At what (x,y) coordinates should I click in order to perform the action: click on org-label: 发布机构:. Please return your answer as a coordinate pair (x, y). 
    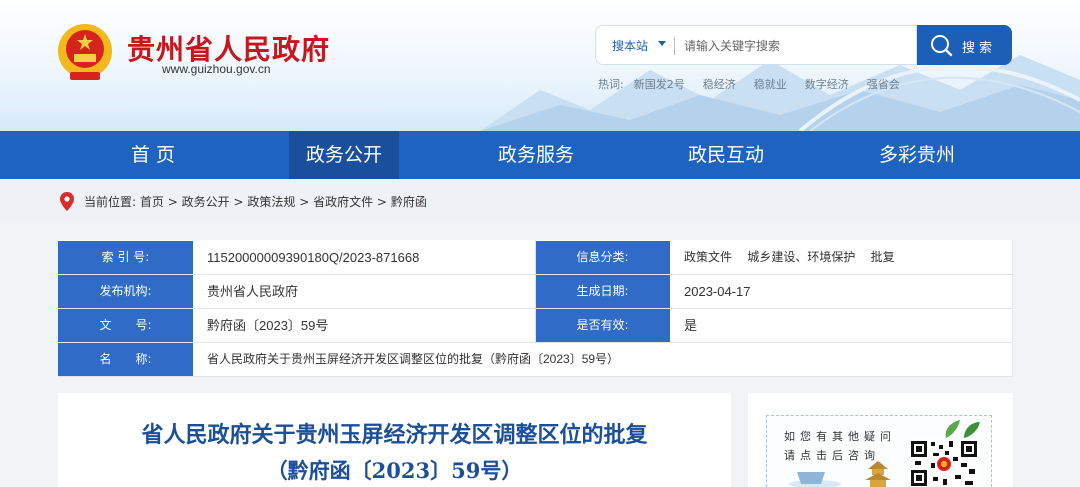
    Looking at the image, I should click on (125, 291).